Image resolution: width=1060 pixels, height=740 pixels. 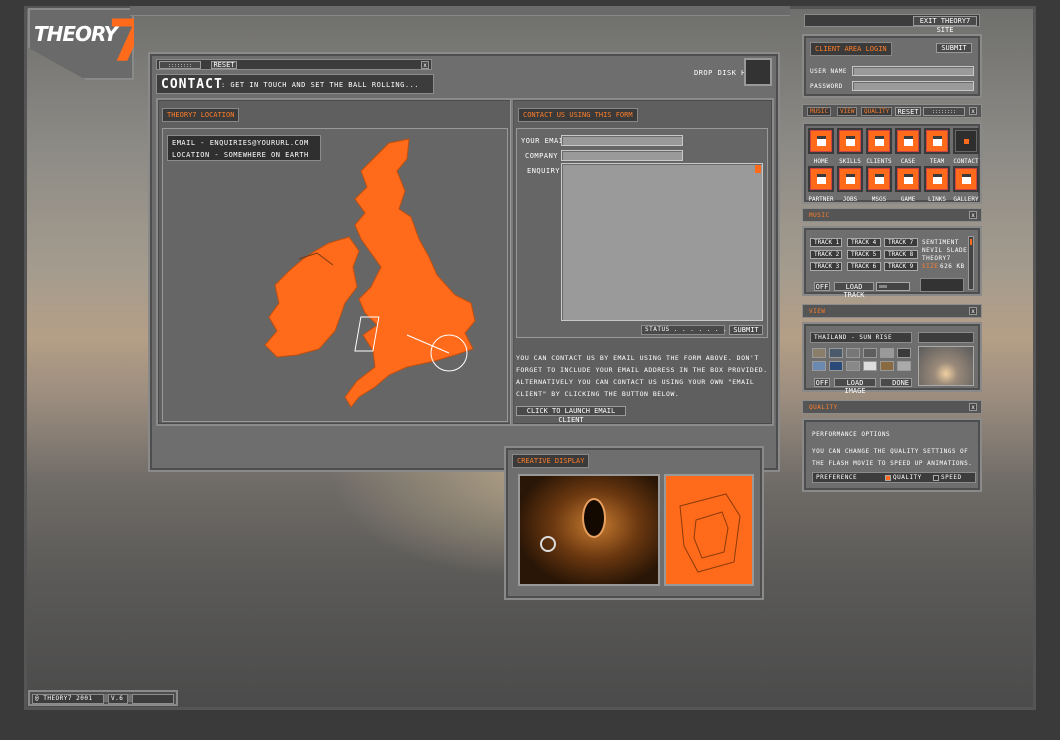 What do you see at coordinates (622, 155) in the screenshot?
I see `company-field` at bounding box center [622, 155].